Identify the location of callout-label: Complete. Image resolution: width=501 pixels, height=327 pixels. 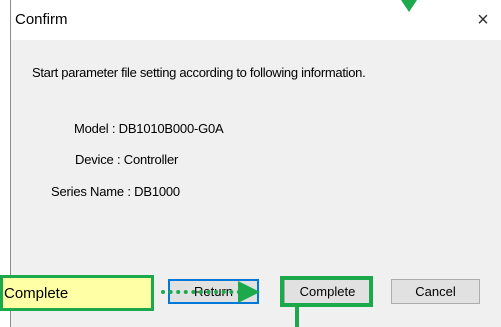
(77, 293).